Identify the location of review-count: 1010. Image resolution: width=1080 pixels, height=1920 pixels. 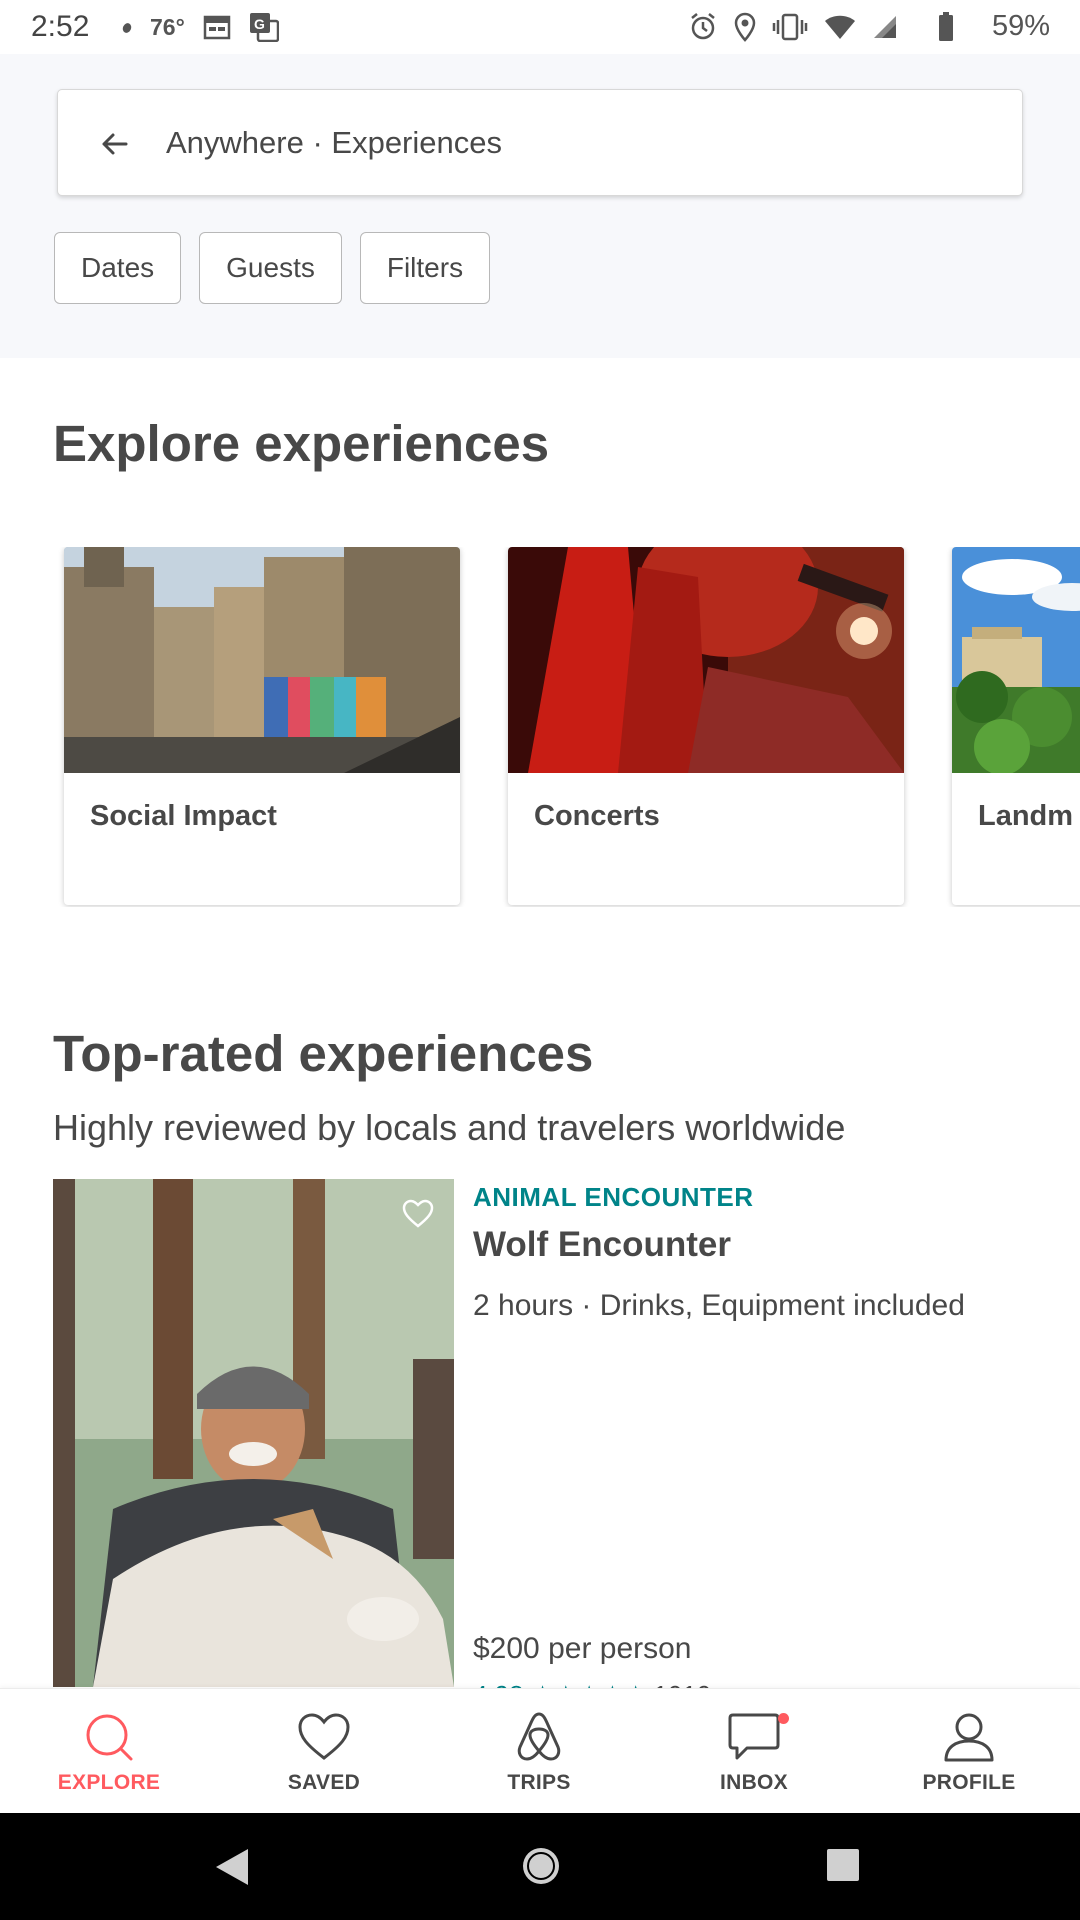
(682, 1684).